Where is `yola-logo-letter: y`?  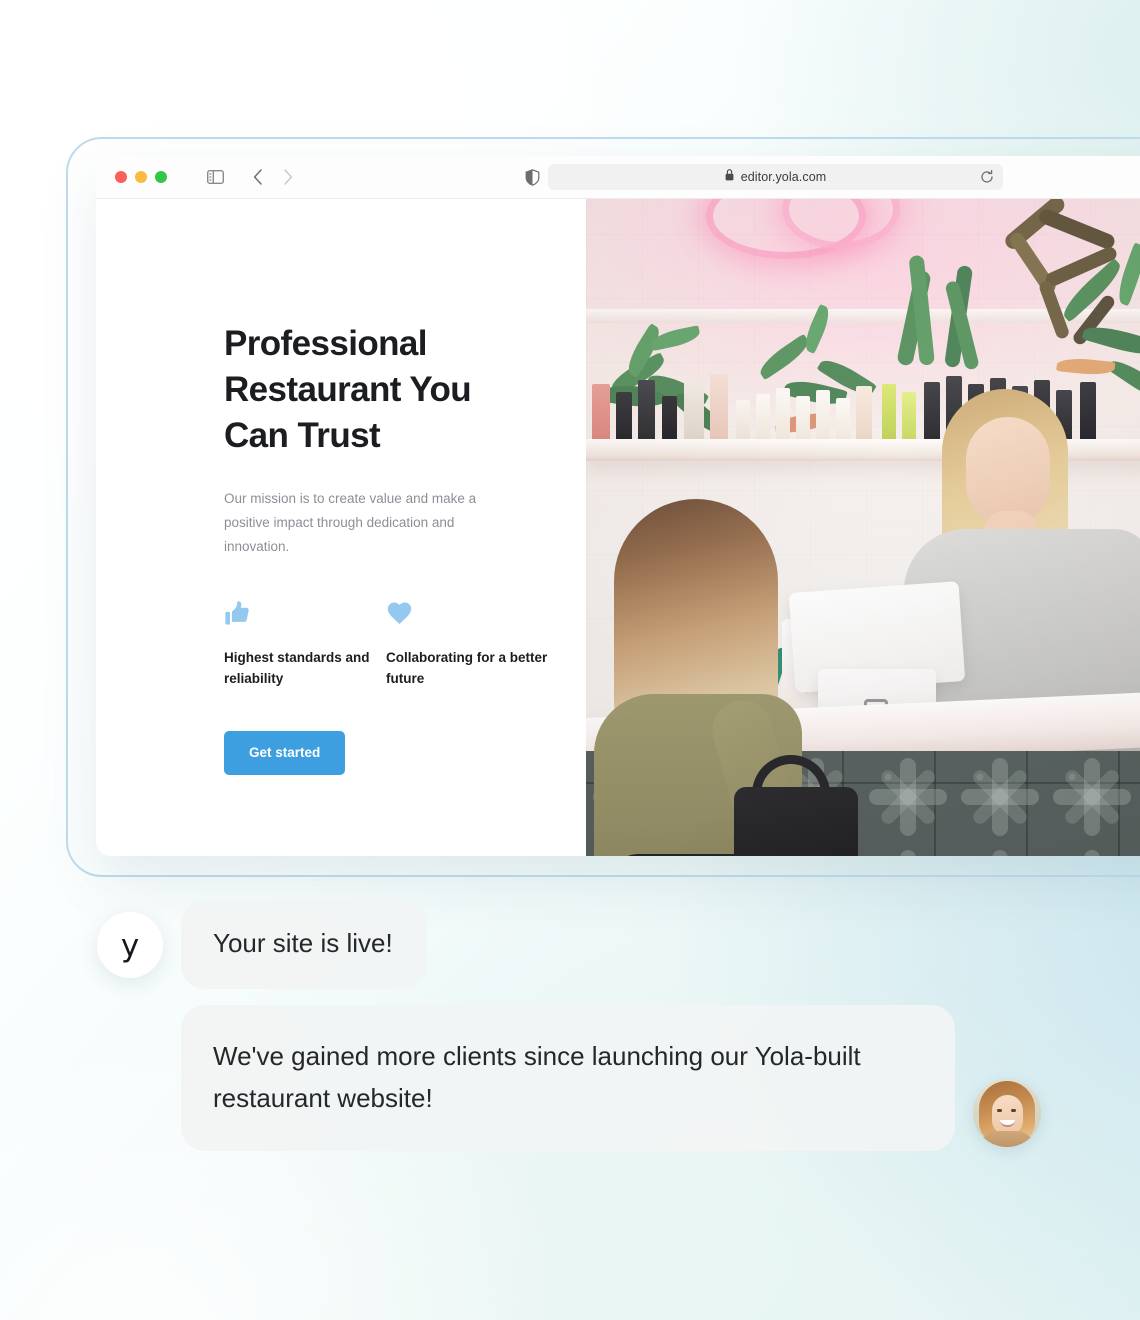 yola-logo-letter: y is located at coordinates (130, 946).